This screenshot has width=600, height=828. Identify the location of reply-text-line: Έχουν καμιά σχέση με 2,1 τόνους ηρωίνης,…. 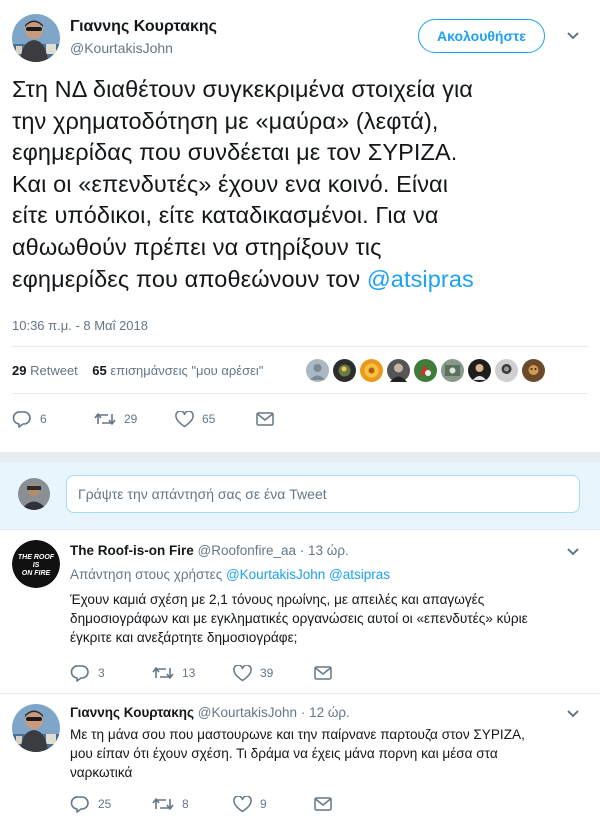
(277, 599).